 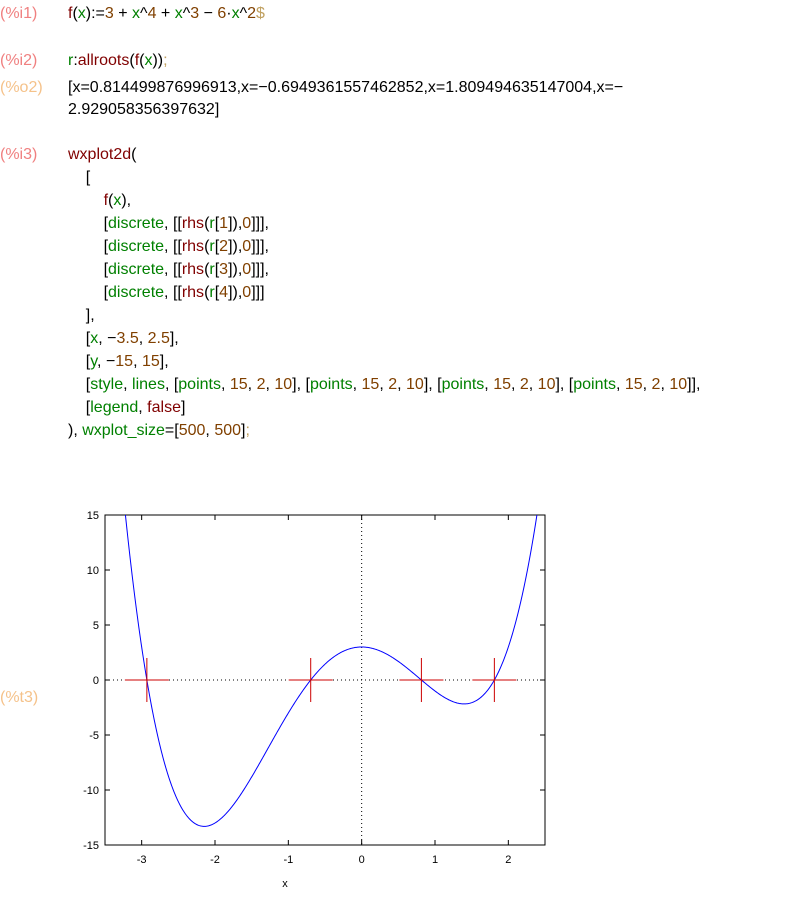 What do you see at coordinates (384, 315) in the screenshot?
I see `code-line: ],` at bounding box center [384, 315].